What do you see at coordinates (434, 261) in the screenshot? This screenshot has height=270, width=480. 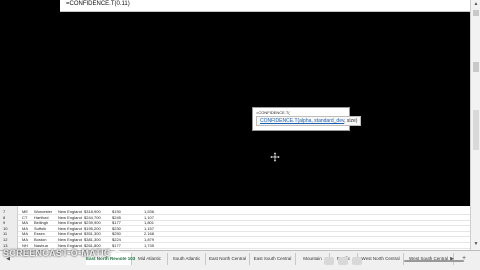 I see `zoom-slider` at bounding box center [434, 261].